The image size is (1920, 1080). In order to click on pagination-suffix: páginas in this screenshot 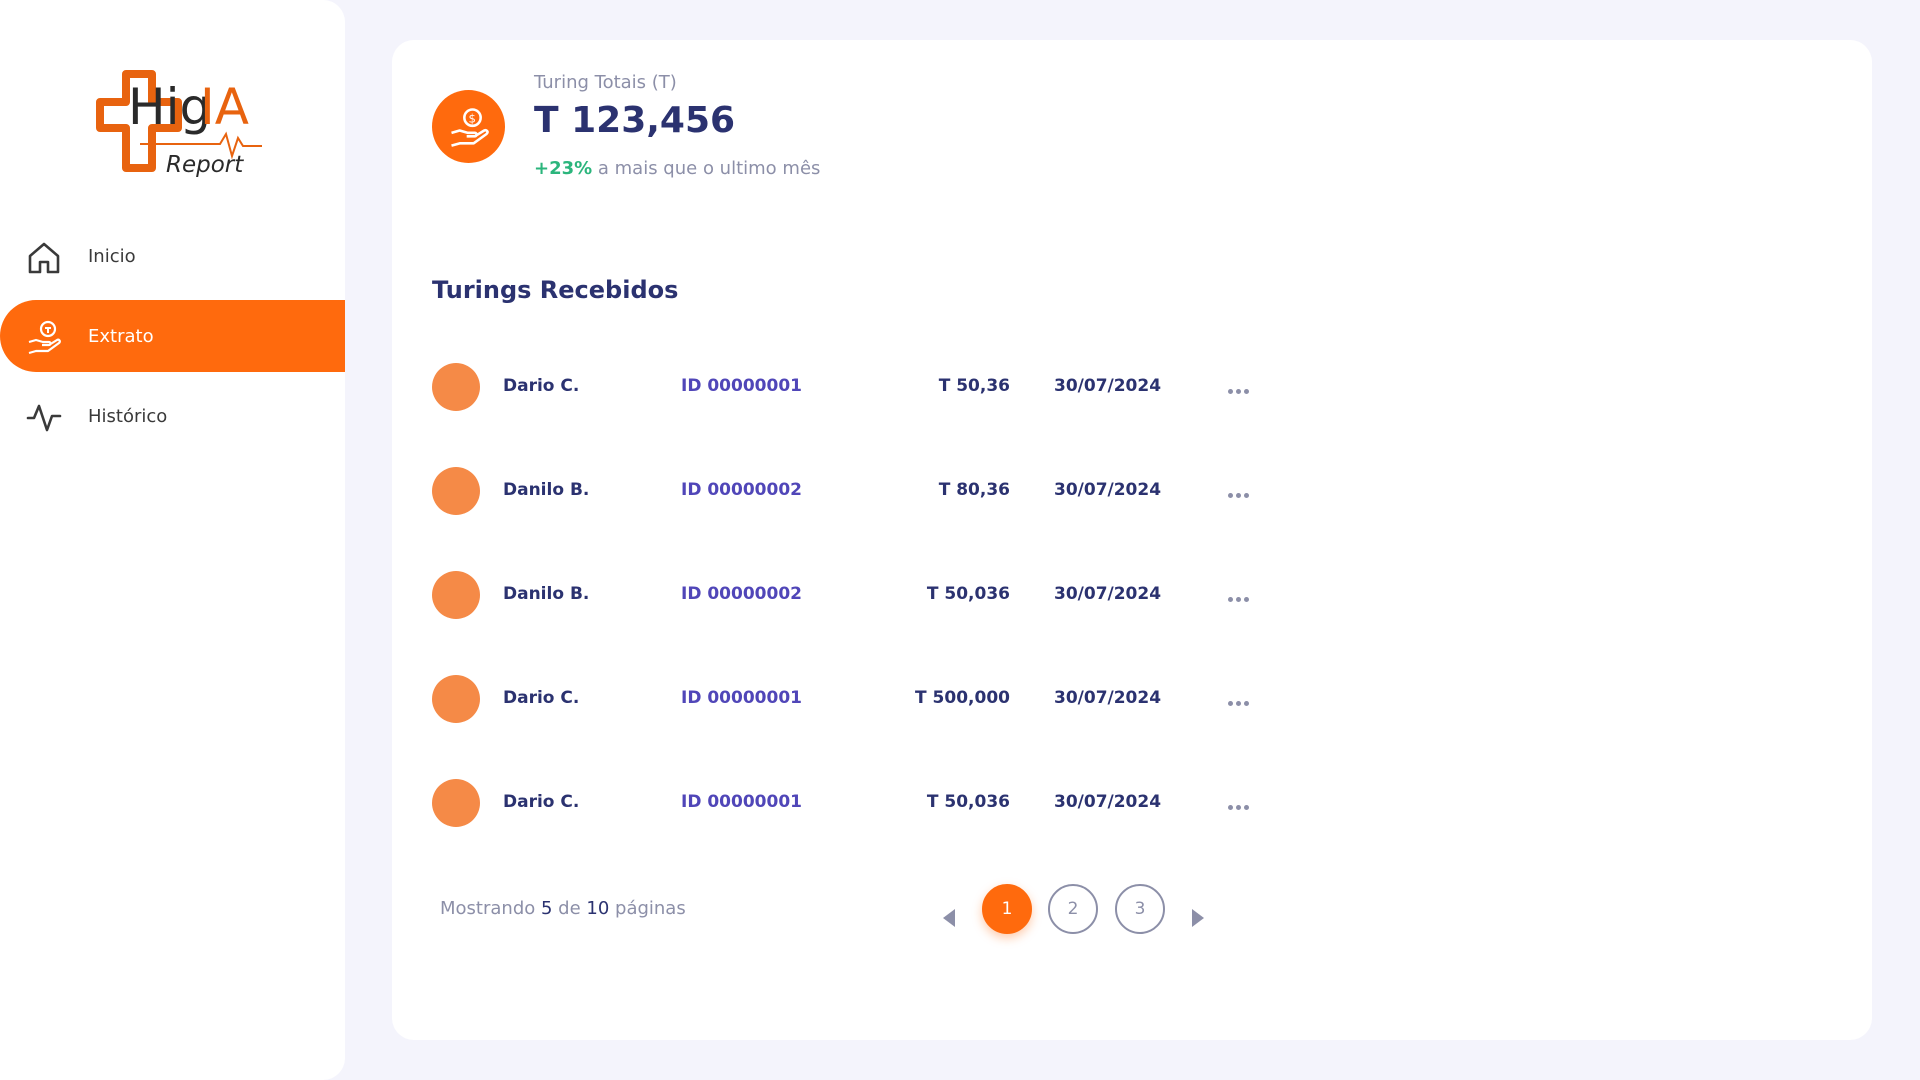, I will do `click(647, 908)`.